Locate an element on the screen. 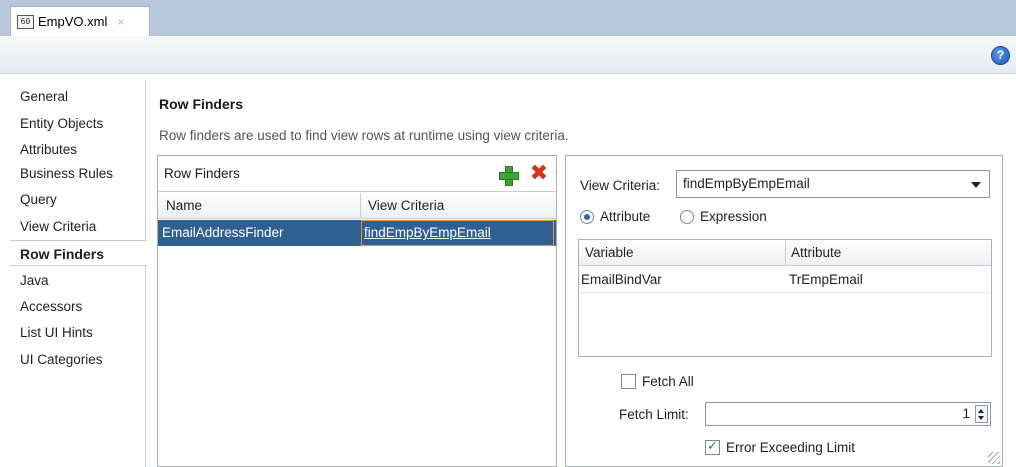  spinner-down-icon is located at coordinates (981, 418).